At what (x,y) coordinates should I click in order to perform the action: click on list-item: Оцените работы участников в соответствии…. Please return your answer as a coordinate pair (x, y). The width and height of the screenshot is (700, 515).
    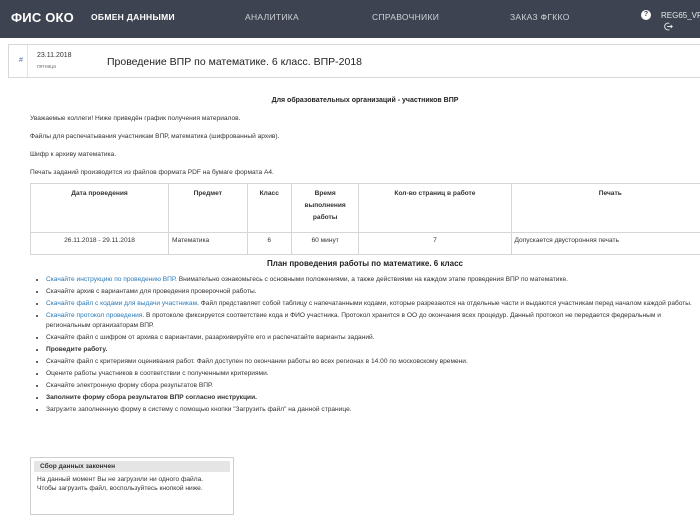
    Looking at the image, I should click on (373, 374).